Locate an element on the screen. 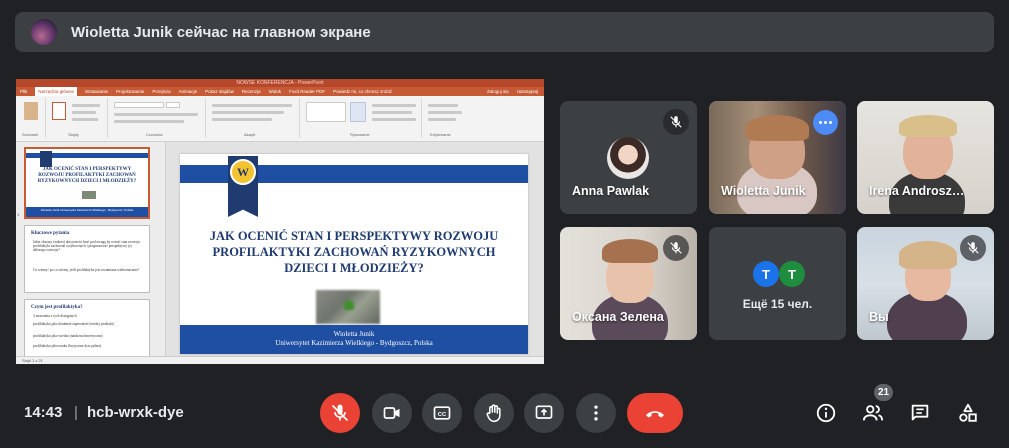 Image resolution: width=1009 pixels, height=448 pixels. ppt-signin: Zaloguj się is located at coordinates (497, 91).